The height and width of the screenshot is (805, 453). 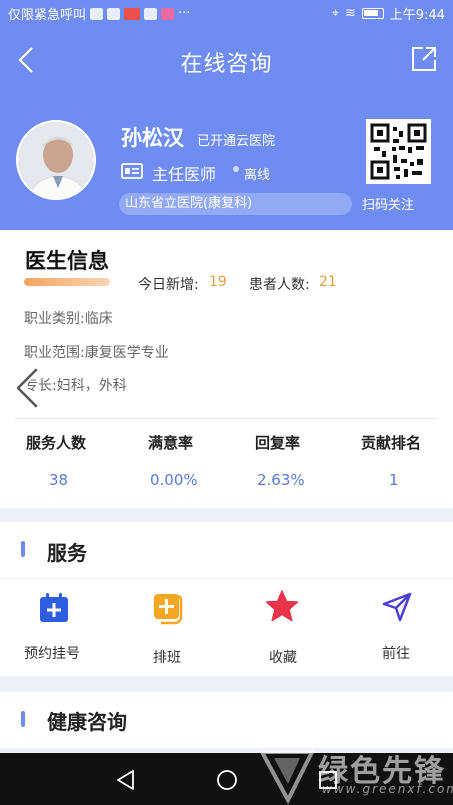 I want to click on title-bar: 在线咨询, so click(x=226, y=61).